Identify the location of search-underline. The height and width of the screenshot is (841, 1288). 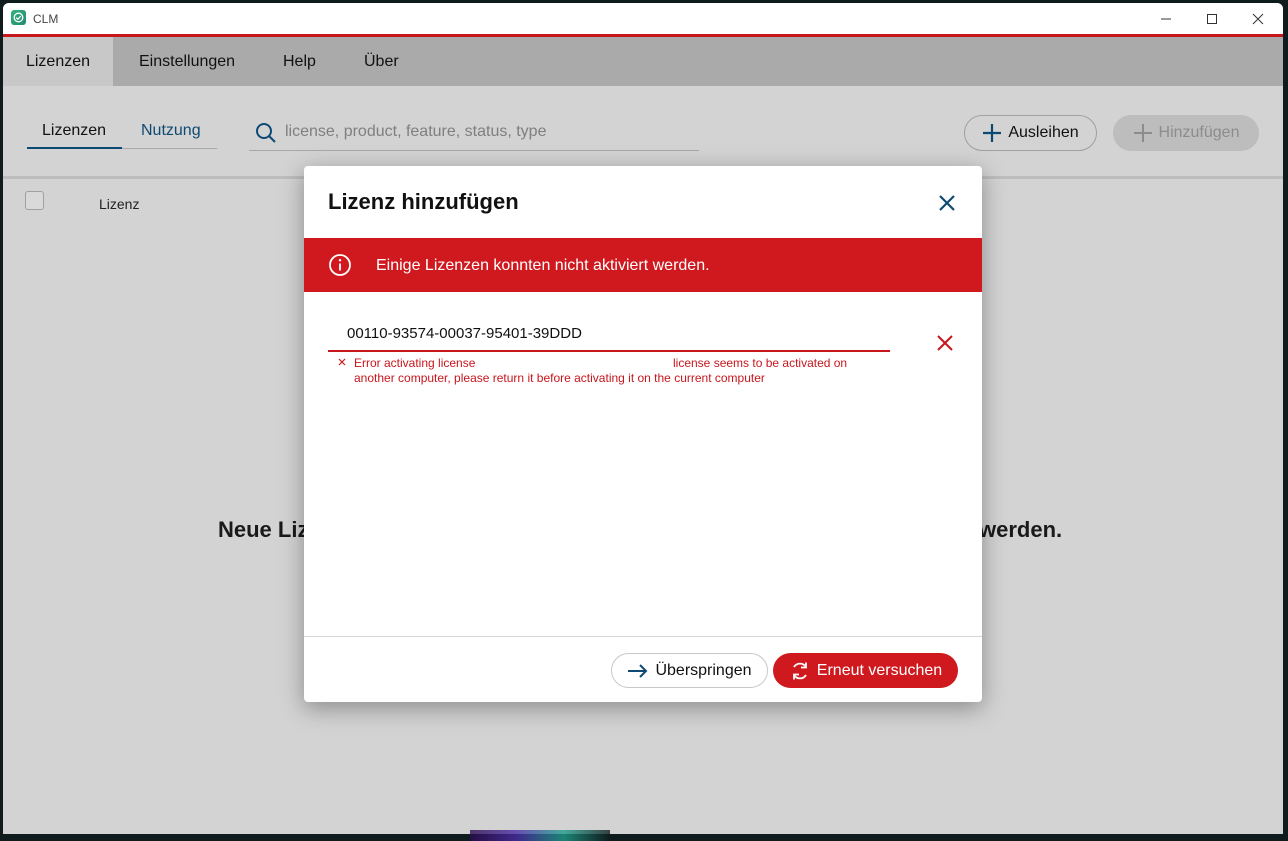
(474, 150).